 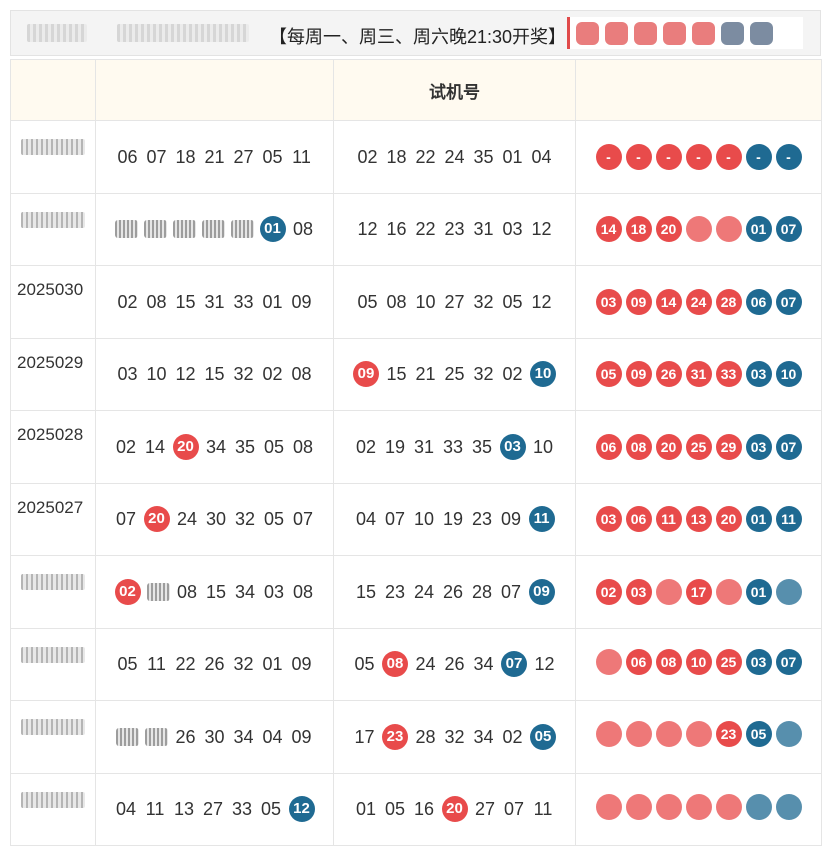 What do you see at coordinates (395, 446) in the screenshot?
I see `number: 19` at bounding box center [395, 446].